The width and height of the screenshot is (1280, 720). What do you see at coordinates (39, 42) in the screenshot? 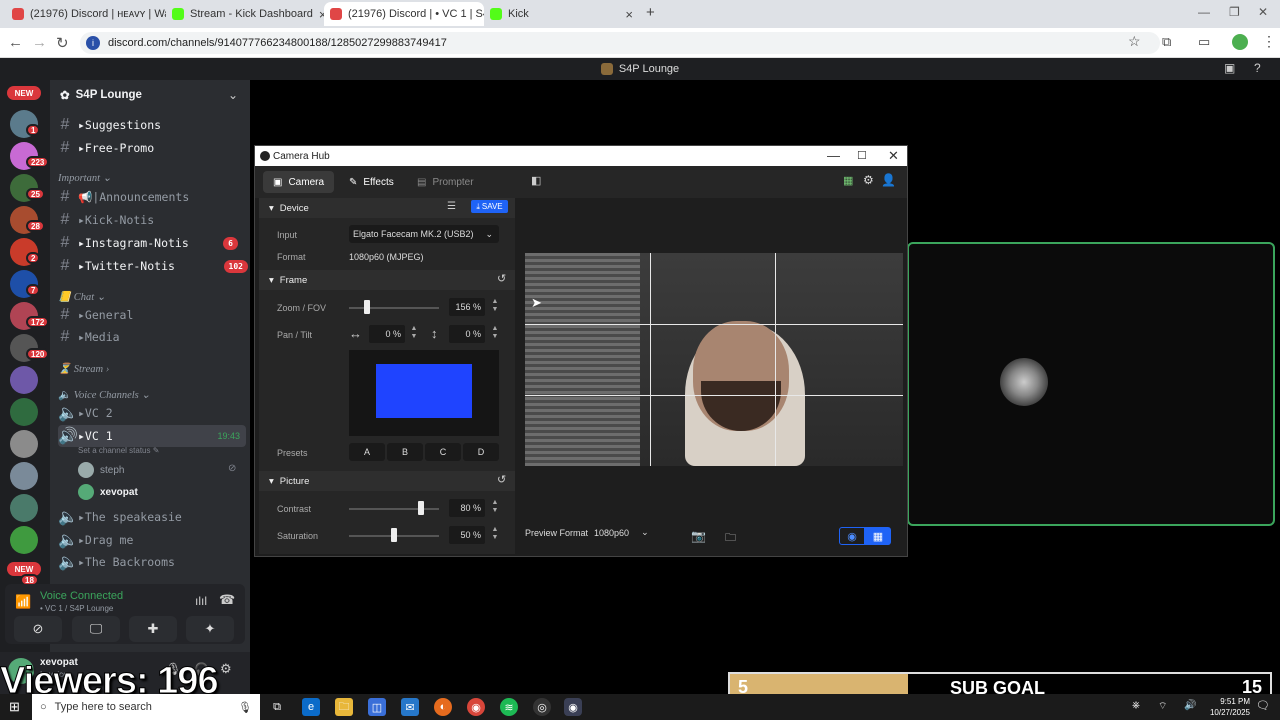
I see `forward-icon: →` at bounding box center [39, 42].